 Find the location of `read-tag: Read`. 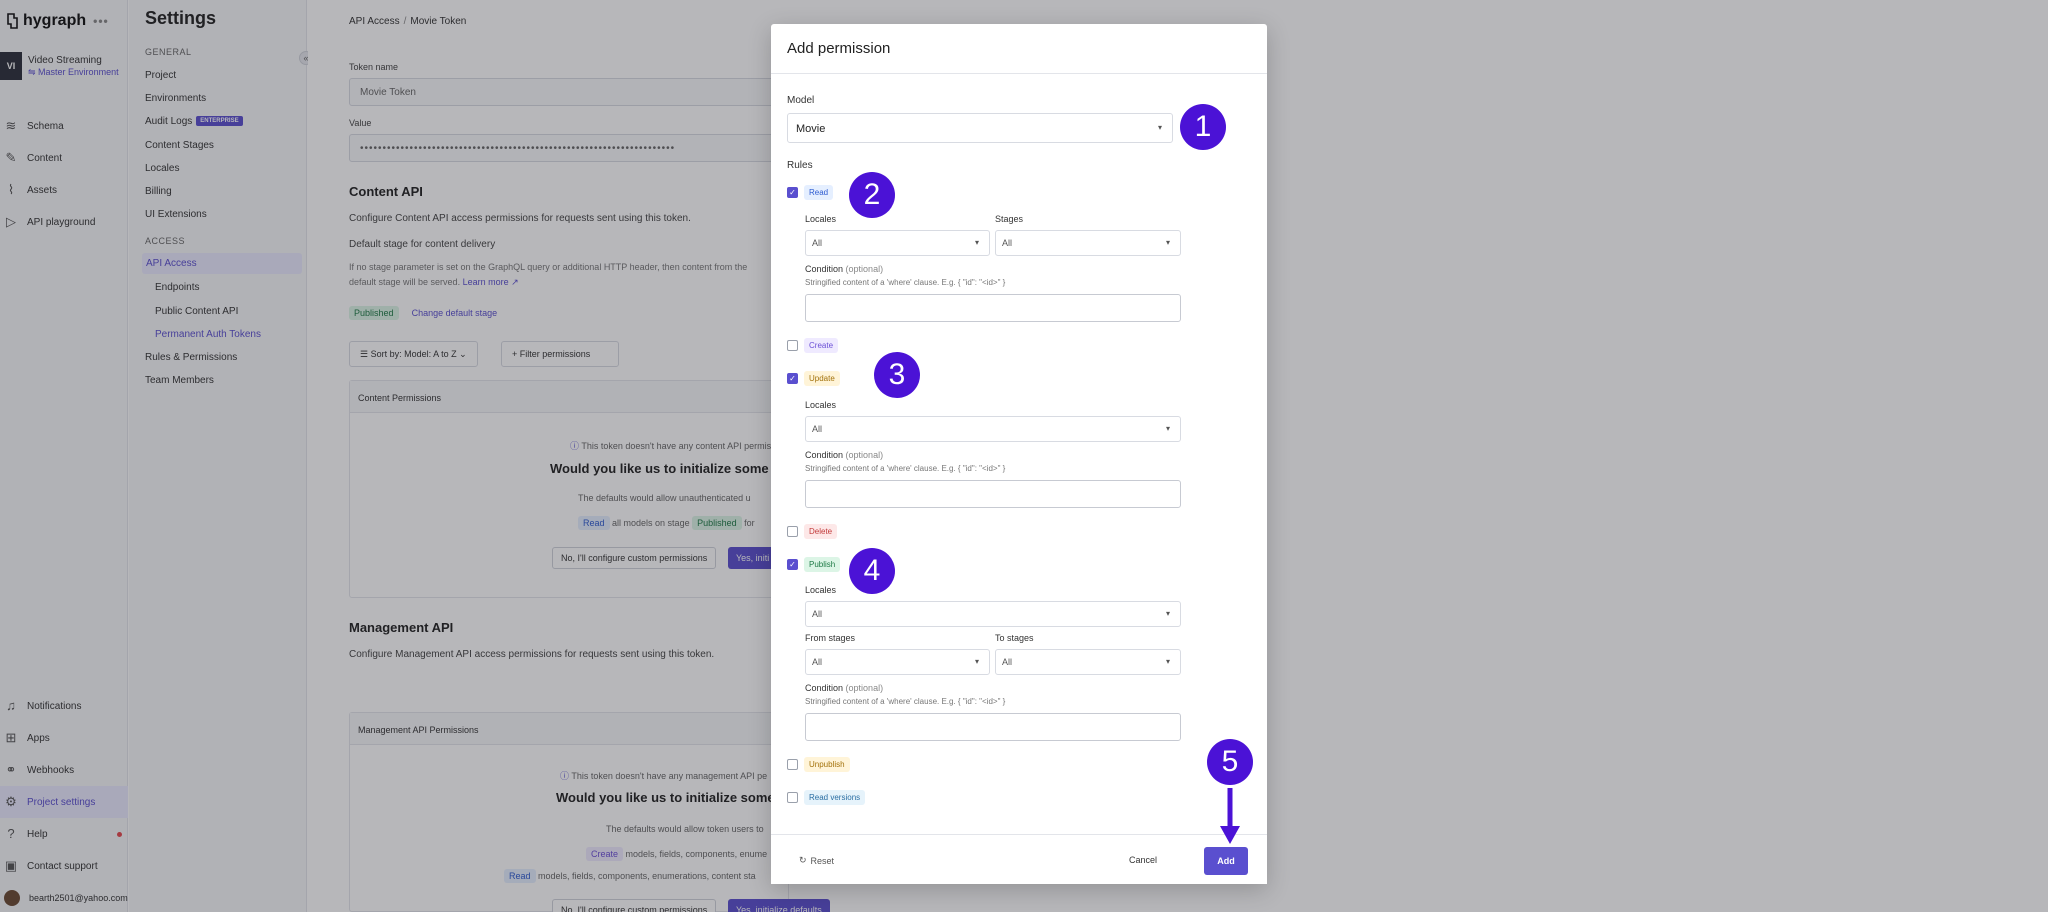

read-tag: Read is located at coordinates (819, 192).